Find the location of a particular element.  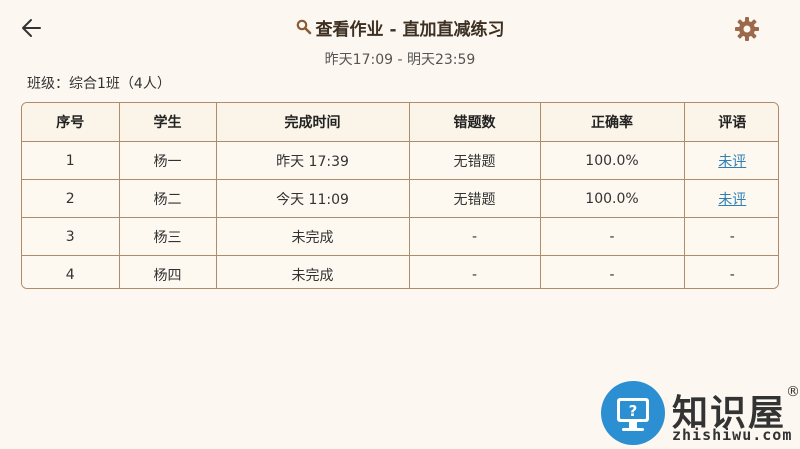

gear-icon is located at coordinates (747, 29).